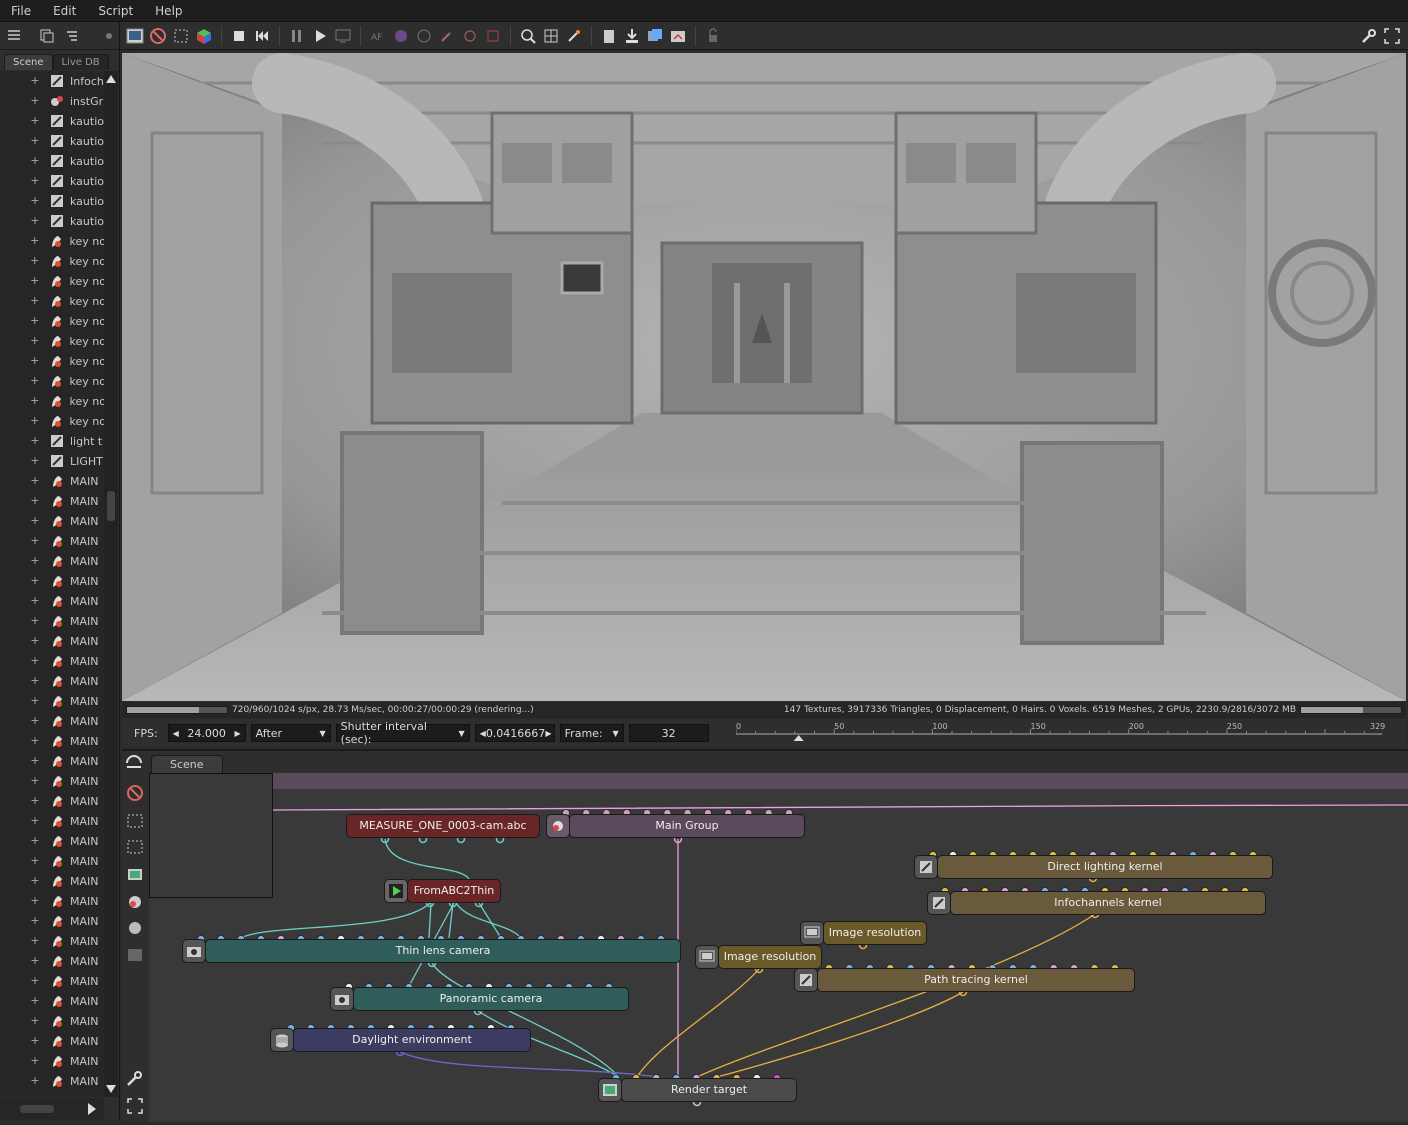 The height and width of the screenshot is (1125, 1408). Describe the element at coordinates (204, 36) in the screenshot. I see `cube-icon` at that location.